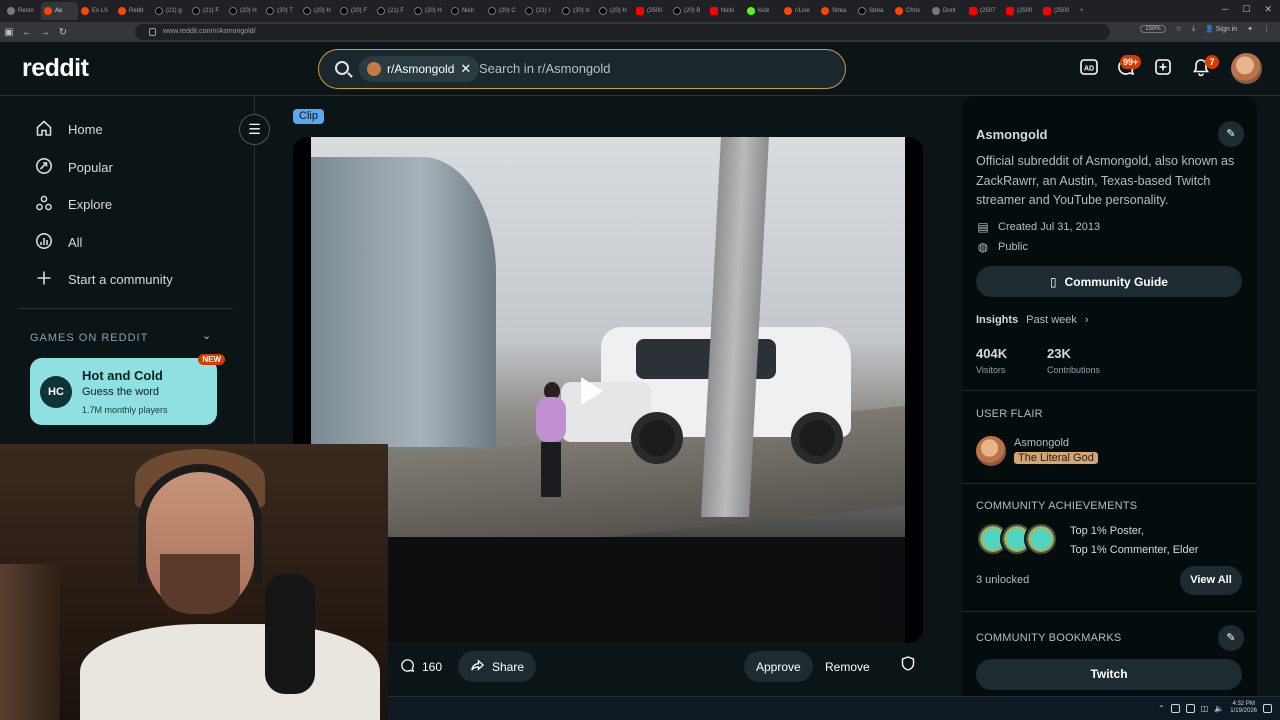  What do you see at coordinates (68, 129) in the screenshot?
I see `sidebar-item-home: Home` at bounding box center [68, 129].